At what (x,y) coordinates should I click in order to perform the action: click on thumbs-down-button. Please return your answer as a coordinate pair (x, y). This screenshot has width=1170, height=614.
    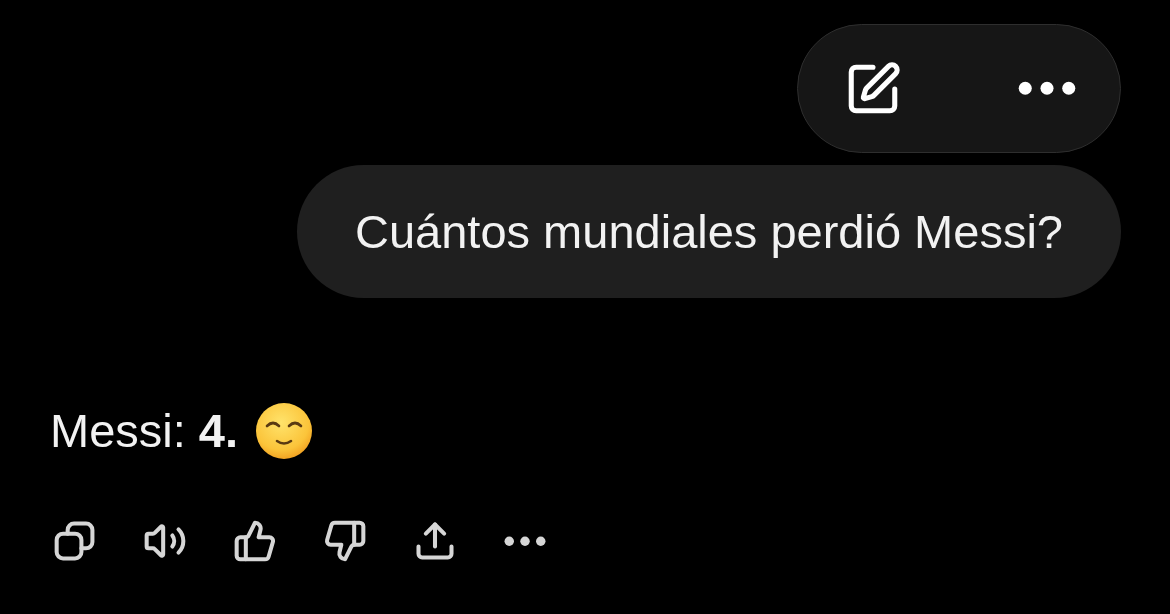
    Looking at the image, I should click on (345, 541).